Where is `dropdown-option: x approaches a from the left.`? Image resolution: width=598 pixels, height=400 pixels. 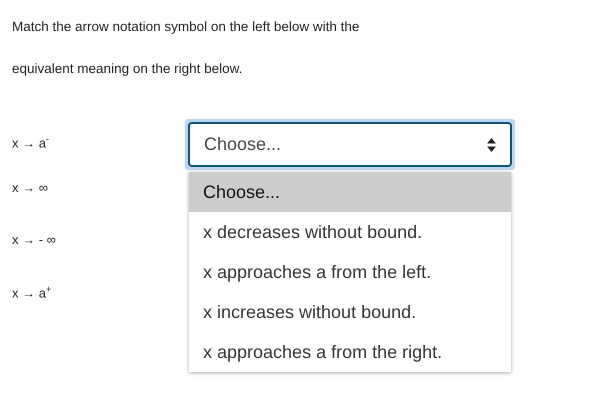
dropdown-option: x approaches a from the left. is located at coordinates (350, 272).